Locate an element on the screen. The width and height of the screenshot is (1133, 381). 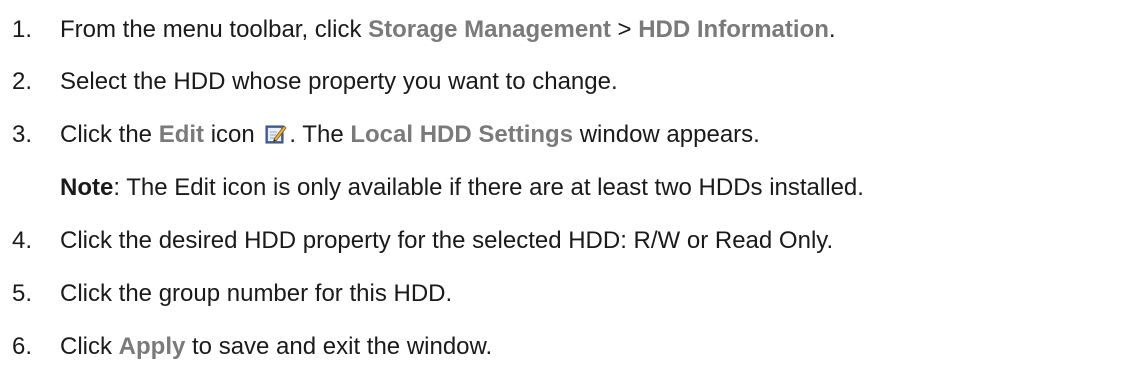
step-text: Click Apply to save and exit the window. is located at coordinates (276, 347).